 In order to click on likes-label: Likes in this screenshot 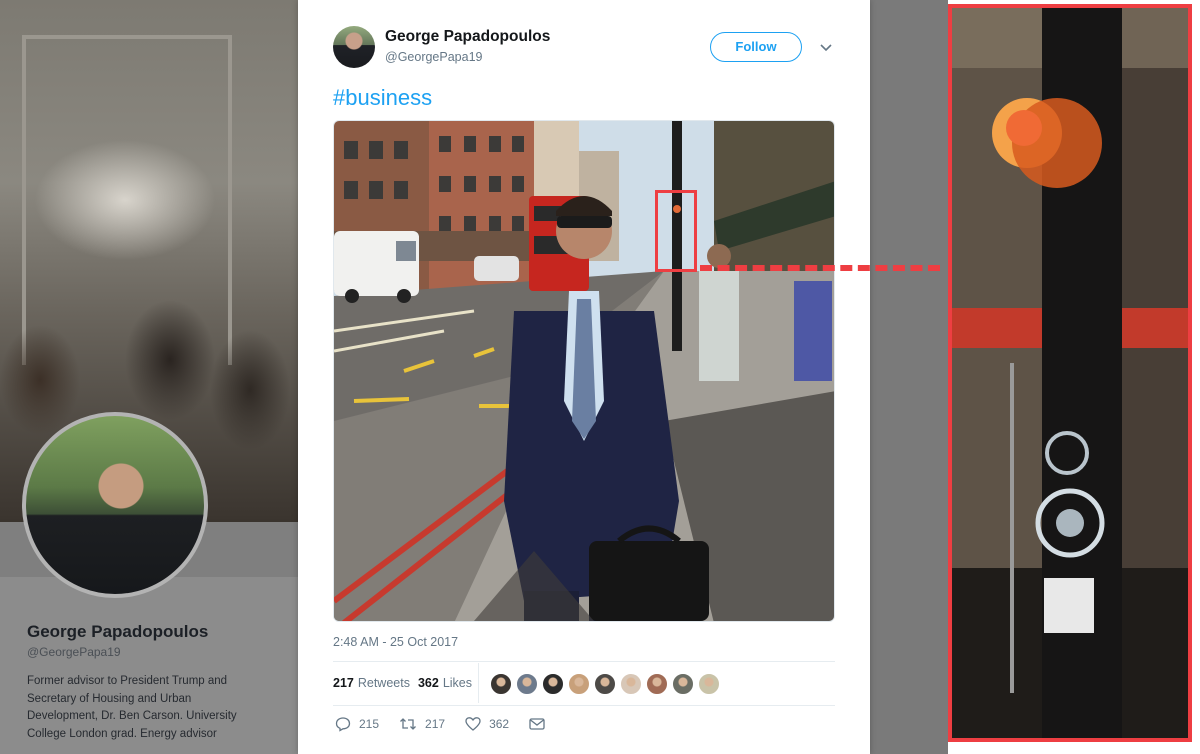, I will do `click(457, 683)`.